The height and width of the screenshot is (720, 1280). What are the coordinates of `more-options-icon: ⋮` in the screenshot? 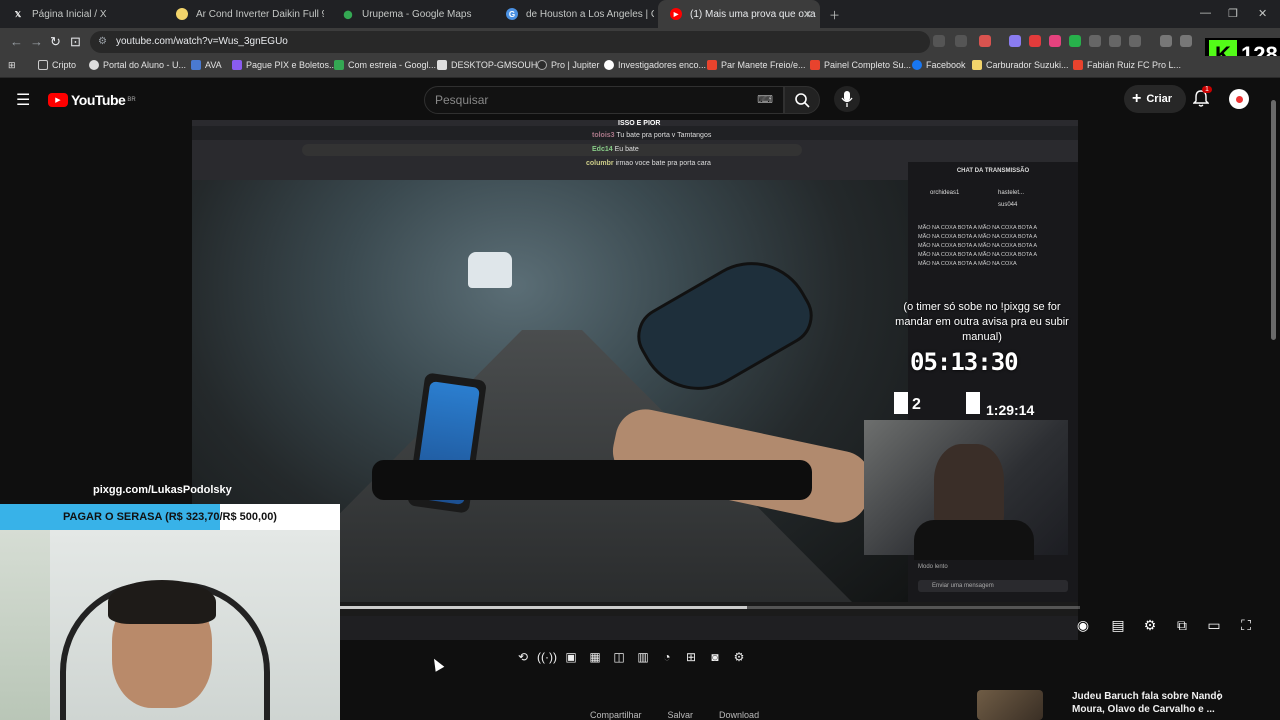 It's located at (1219, 695).